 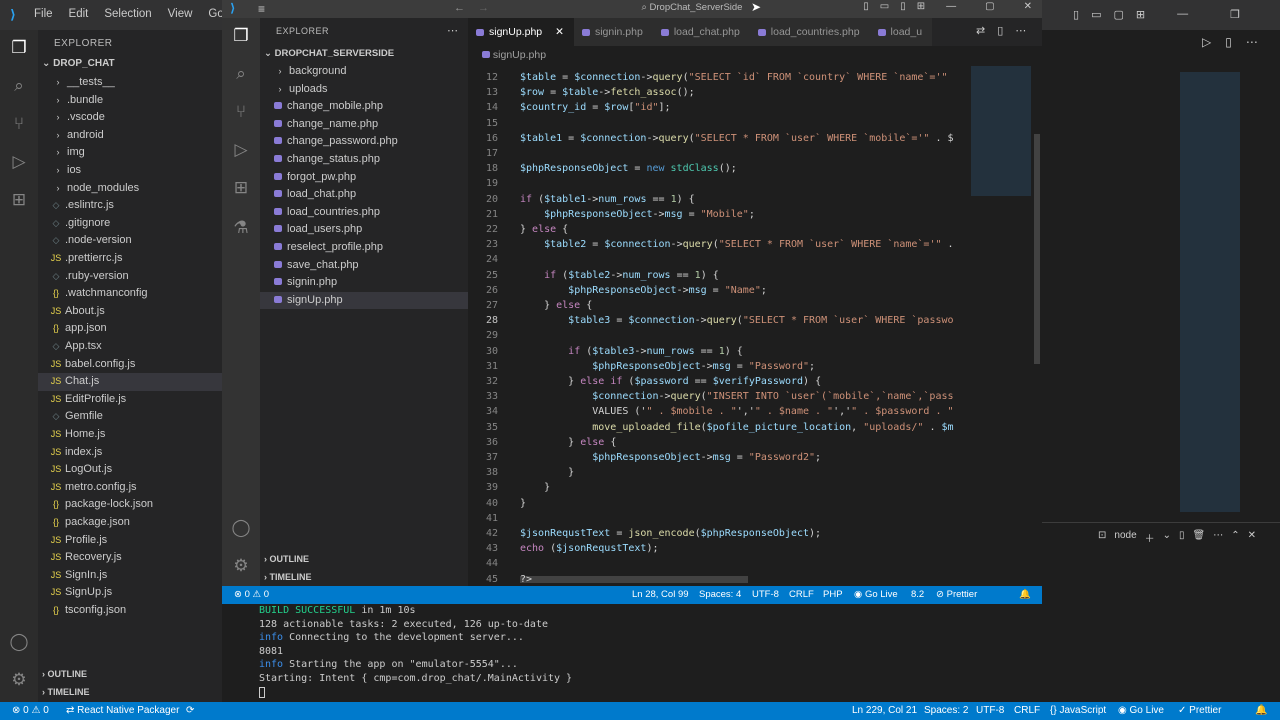 What do you see at coordinates (78, 63) in the screenshot?
I see `workspace-root: ⌄ DROP_CHAT` at bounding box center [78, 63].